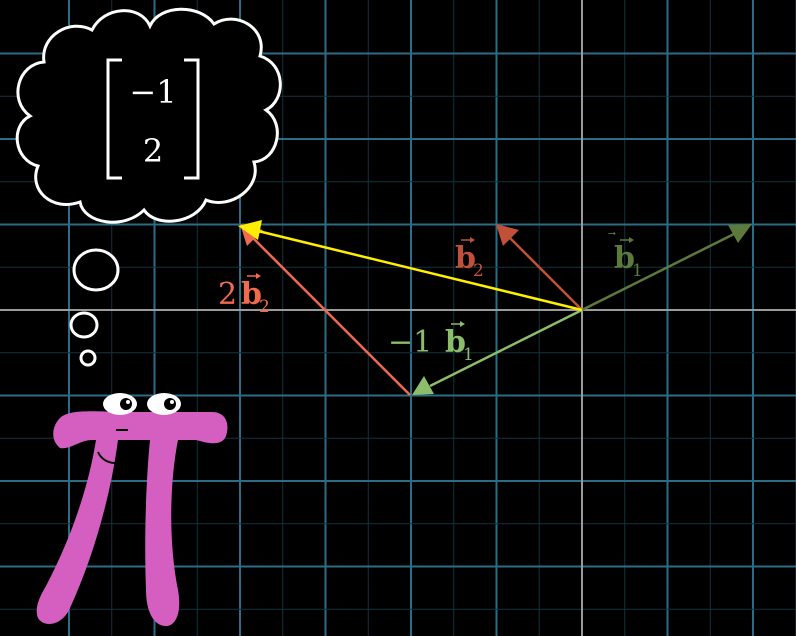 This screenshot has width=796, height=636. Describe the element at coordinates (612, 233) in the screenshot. I see `vector-arrow-accent: ⃗` at that location.